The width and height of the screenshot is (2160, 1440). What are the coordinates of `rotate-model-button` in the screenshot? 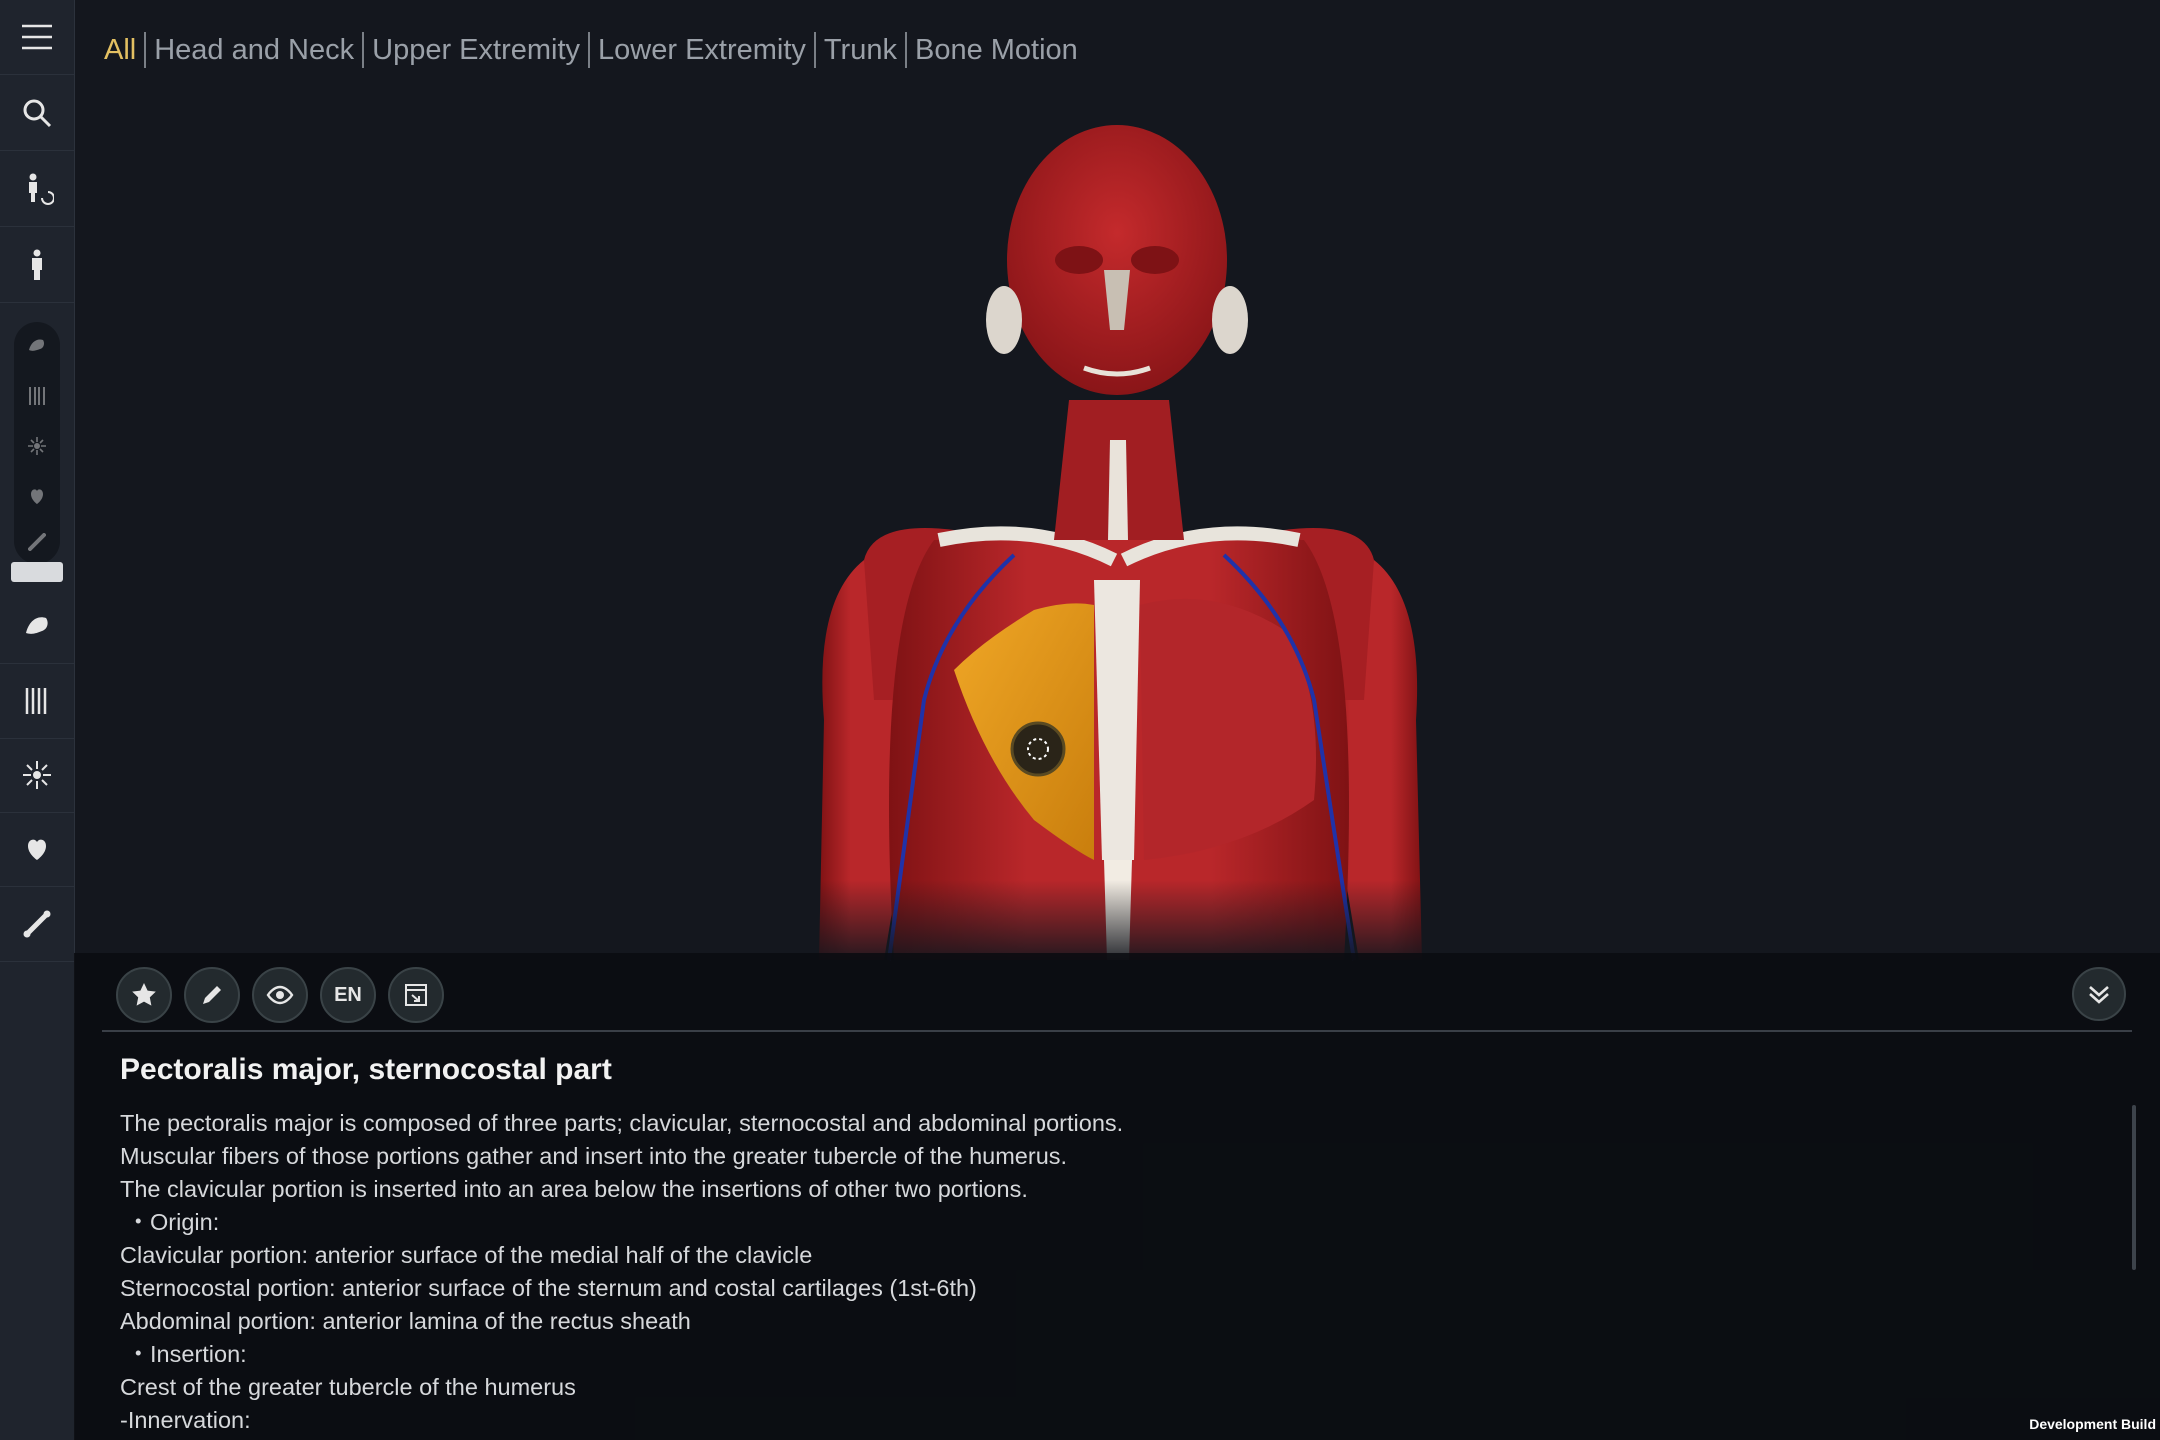 It's located at (37, 189).